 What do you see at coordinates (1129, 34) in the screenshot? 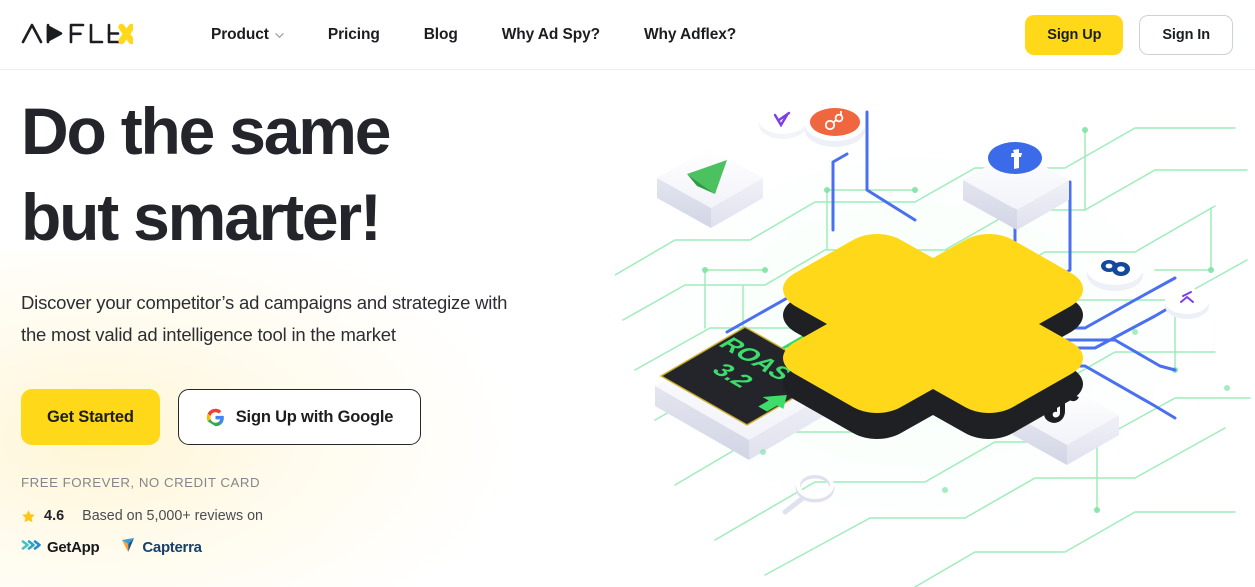
I see `header-actions: Sign Up Sign In` at bounding box center [1129, 34].